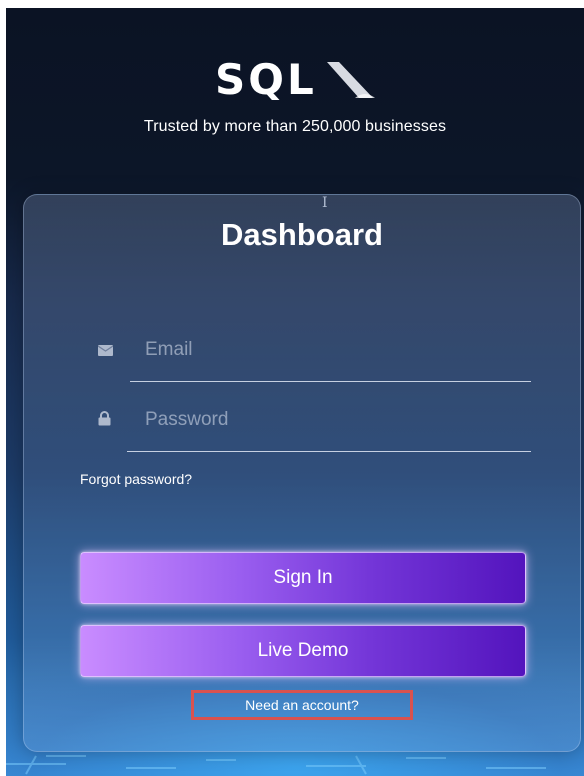 The image size is (584, 776). I want to click on need-account-link: Need an account?, so click(302, 705).